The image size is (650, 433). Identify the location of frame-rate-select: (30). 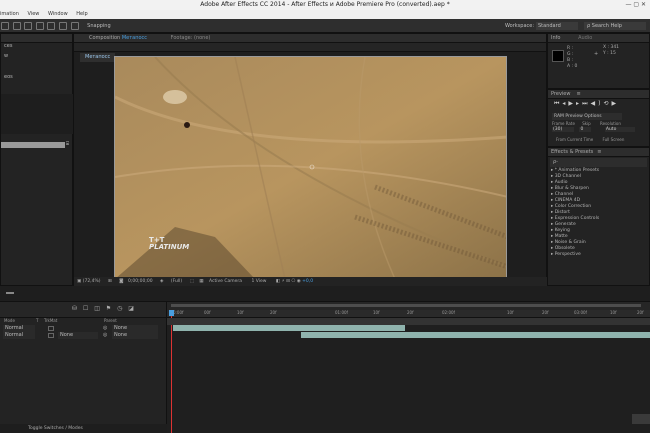
(563, 129).